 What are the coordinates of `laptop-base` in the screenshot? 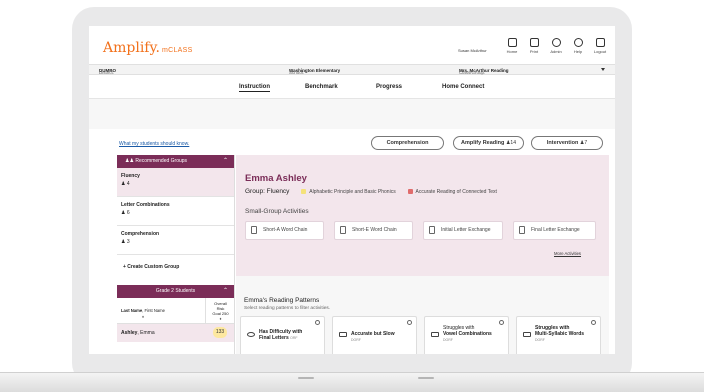 It's located at (352, 382).